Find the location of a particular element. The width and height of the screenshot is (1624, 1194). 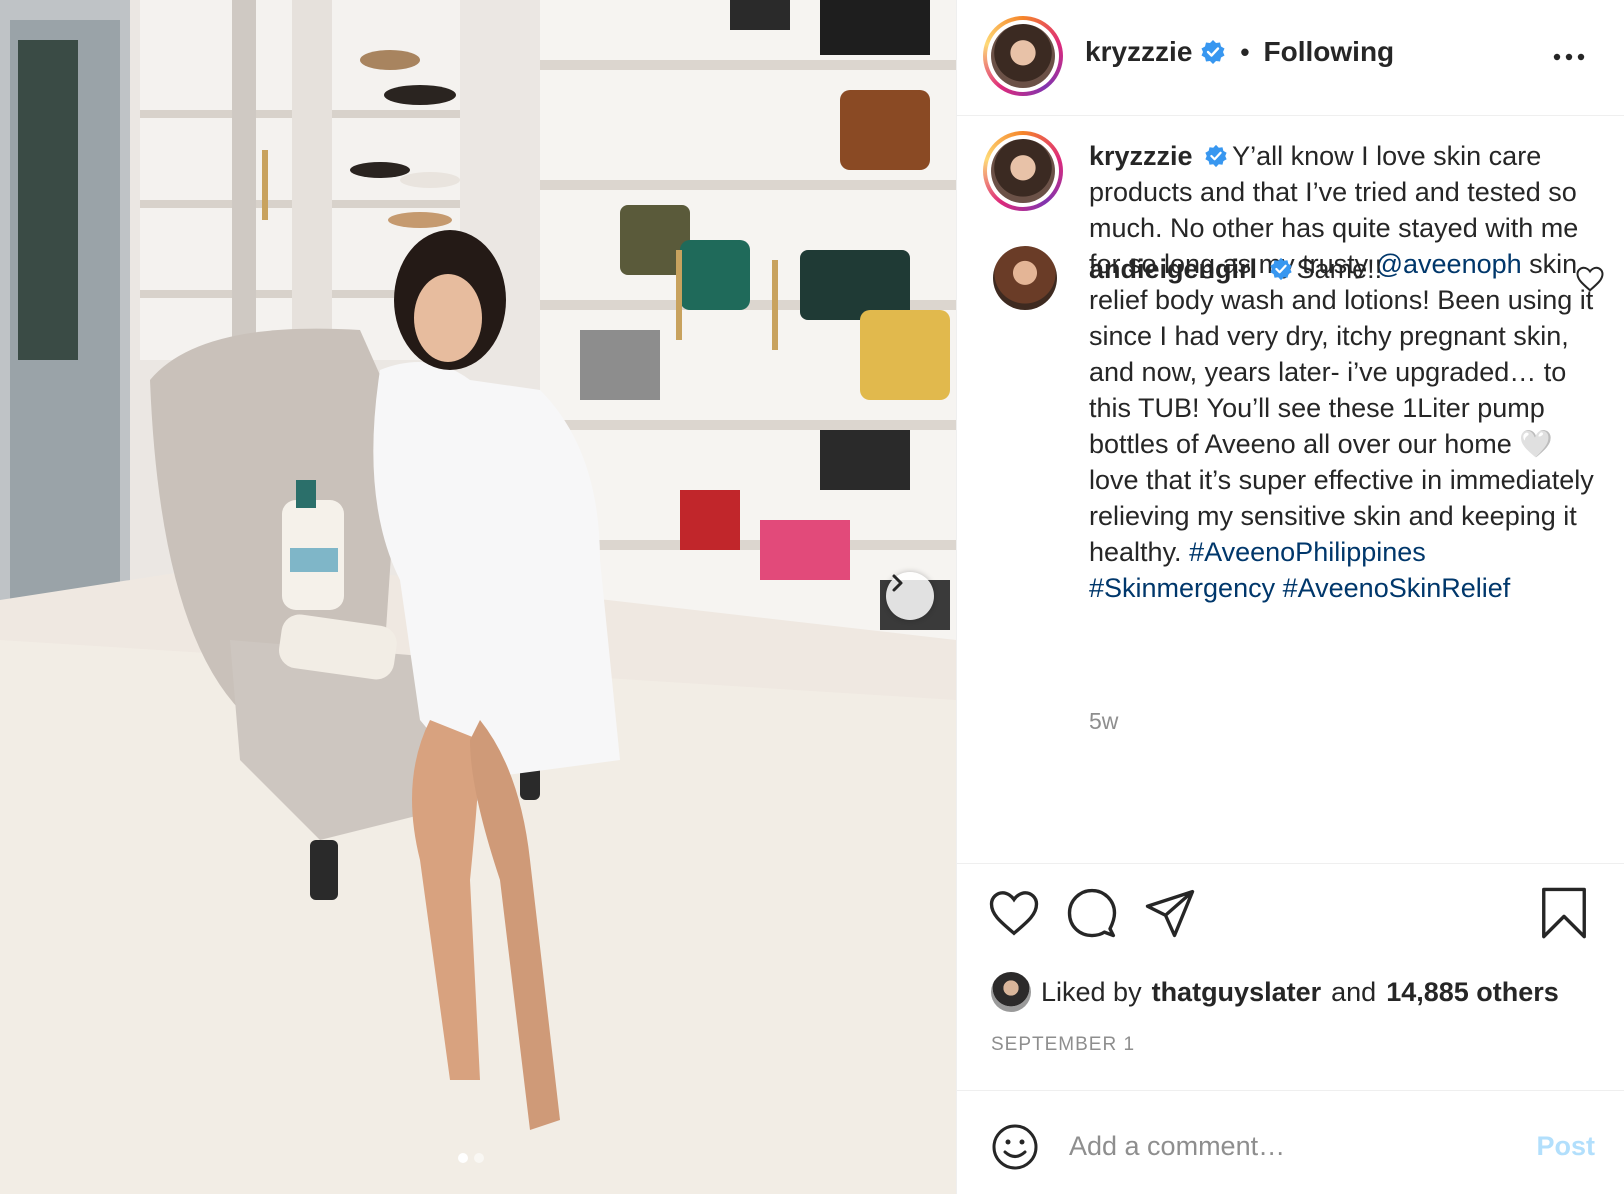

likes-prefix: Liked by is located at coordinates (1091, 991).